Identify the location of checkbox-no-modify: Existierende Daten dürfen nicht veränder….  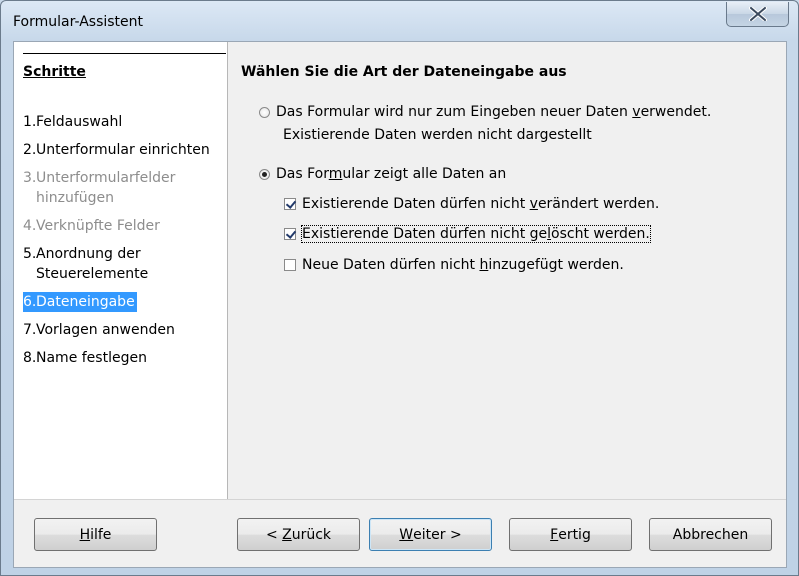
(471, 204).